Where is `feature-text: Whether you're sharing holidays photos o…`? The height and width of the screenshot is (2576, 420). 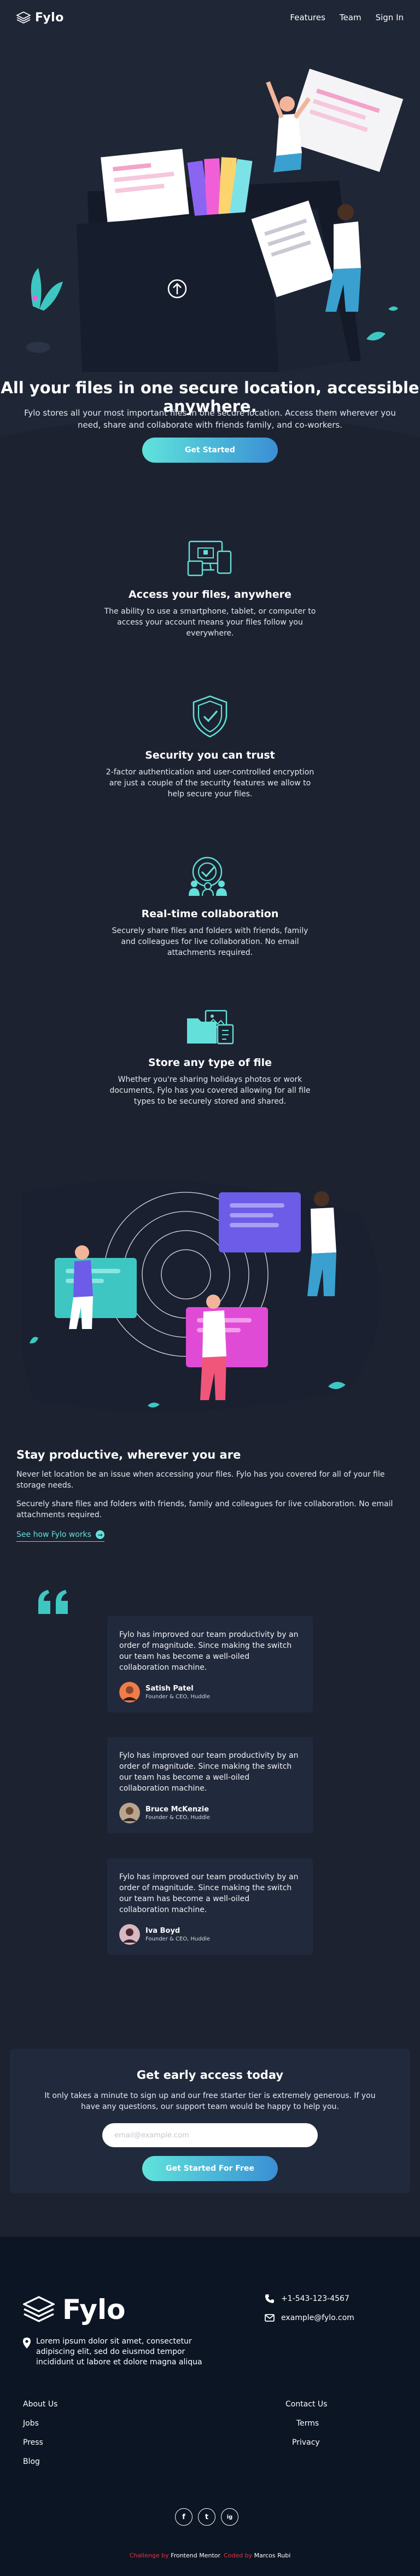 feature-text: Whether you're sharing holidays photos o… is located at coordinates (210, 1090).